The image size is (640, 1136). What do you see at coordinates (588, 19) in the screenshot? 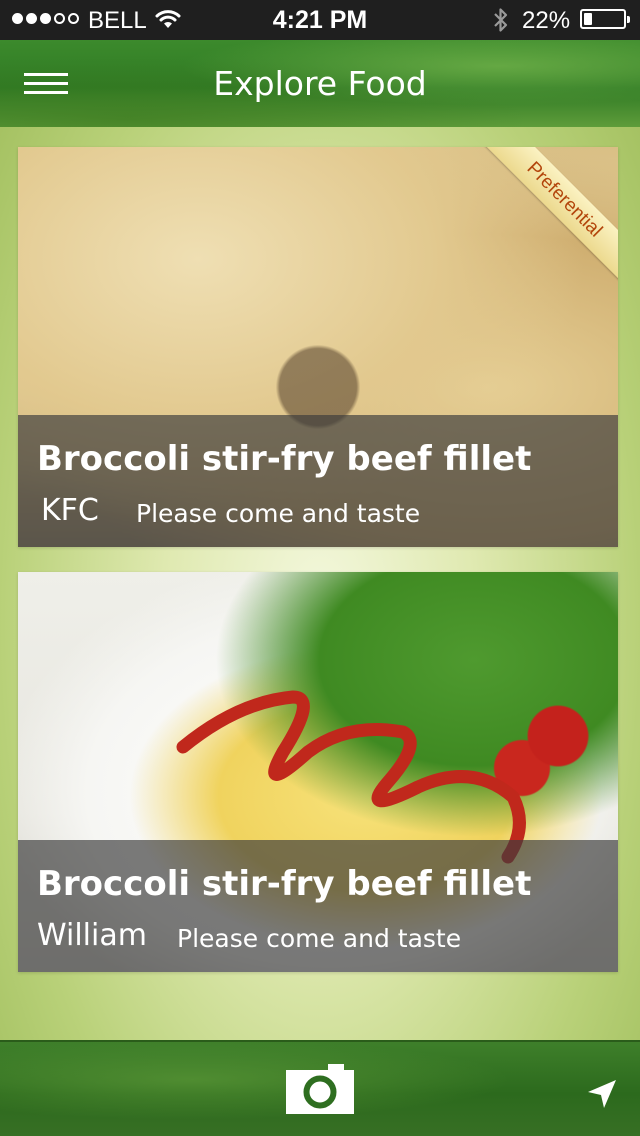
I see `battery-level-fill` at bounding box center [588, 19].